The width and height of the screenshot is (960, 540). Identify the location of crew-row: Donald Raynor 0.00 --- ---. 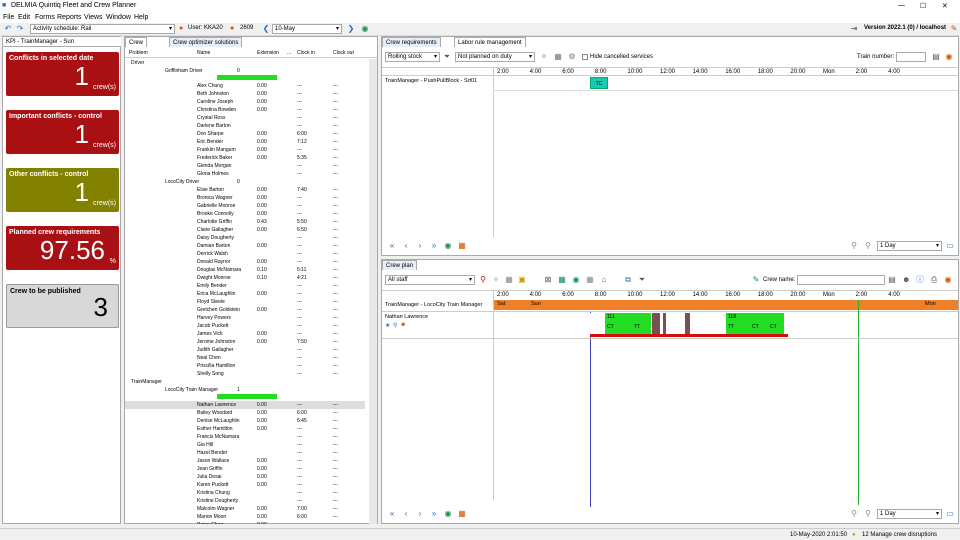
(245, 262).